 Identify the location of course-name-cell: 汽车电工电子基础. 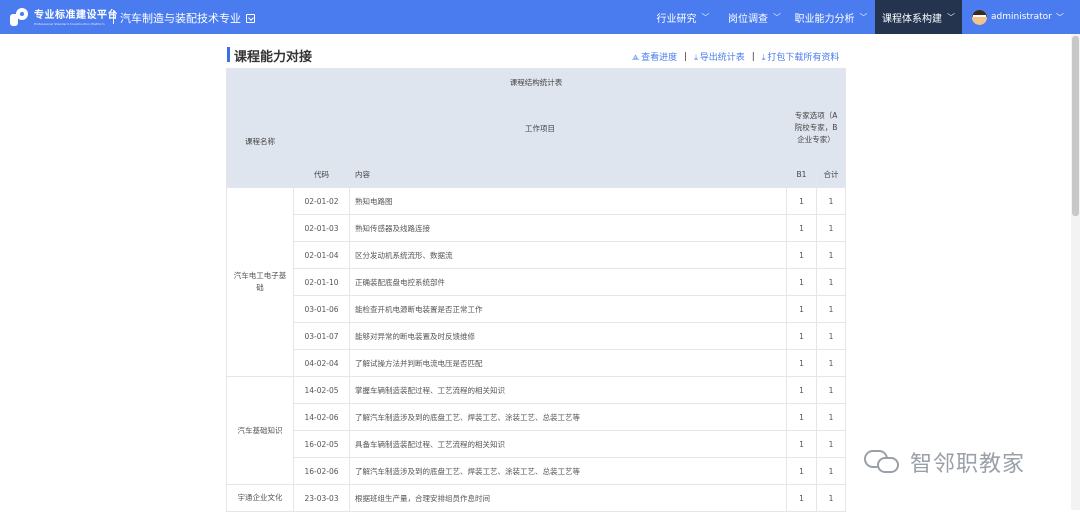
(260, 282).